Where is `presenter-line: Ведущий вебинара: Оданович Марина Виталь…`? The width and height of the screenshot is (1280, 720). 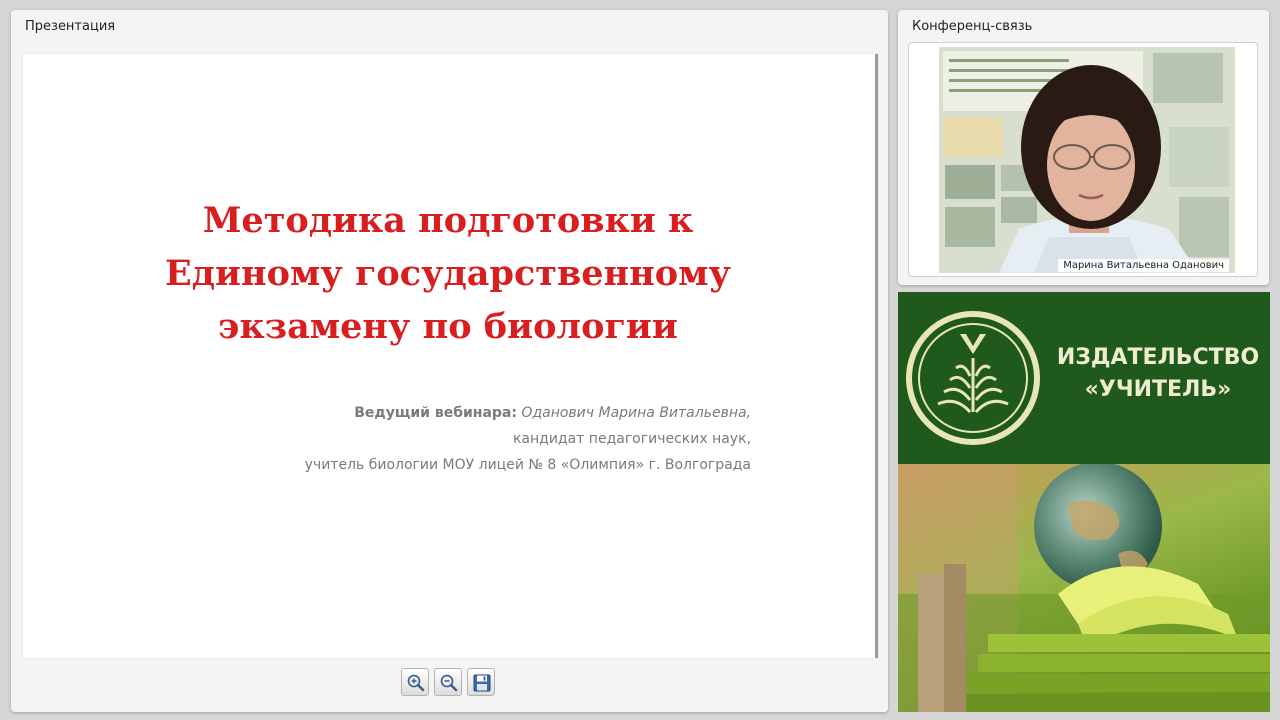
presenter-line: Ведущий вебинара: Оданович Марина Виталь… is located at coordinates (528, 413).